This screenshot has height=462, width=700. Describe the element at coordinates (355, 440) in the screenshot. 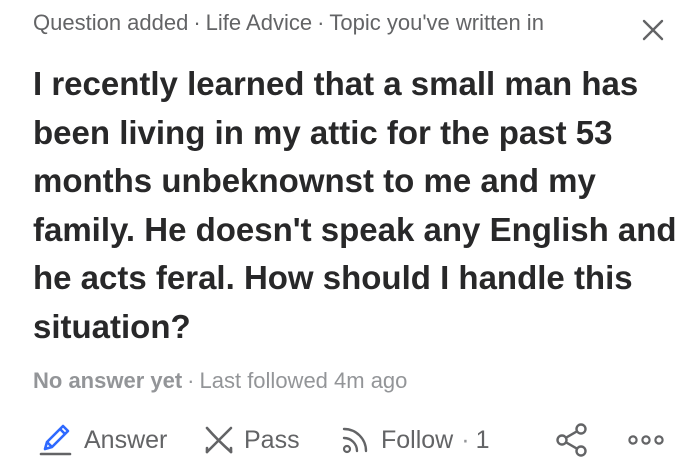

I see `follow-rss-icon` at that location.